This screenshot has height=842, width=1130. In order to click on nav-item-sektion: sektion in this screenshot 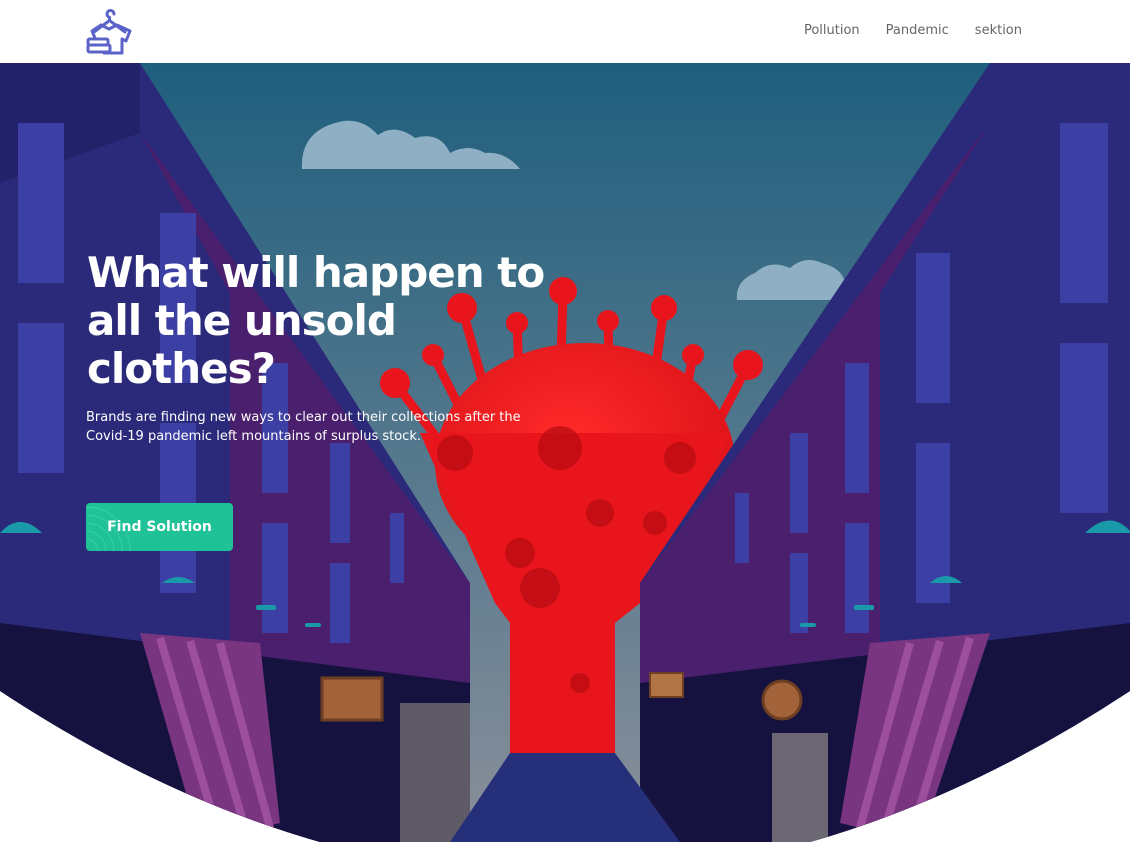, I will do `click(998, 31)`.